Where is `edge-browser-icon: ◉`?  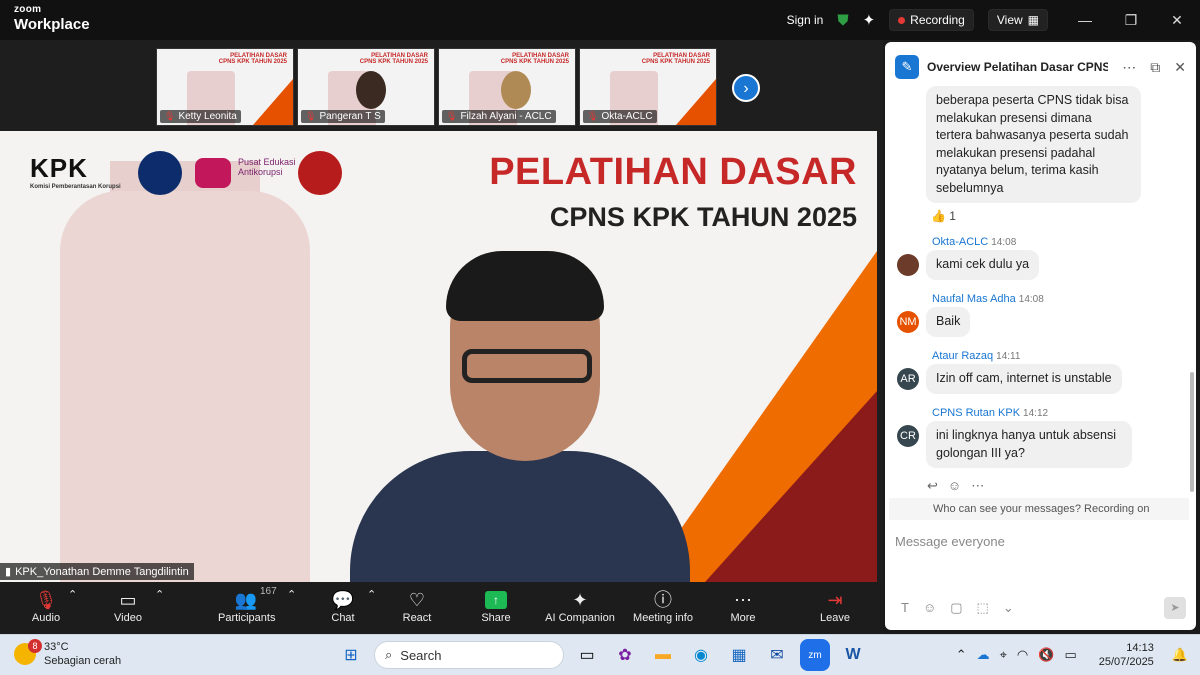
edge-browser-icon: ◉ is located at coordinates (701, 655).